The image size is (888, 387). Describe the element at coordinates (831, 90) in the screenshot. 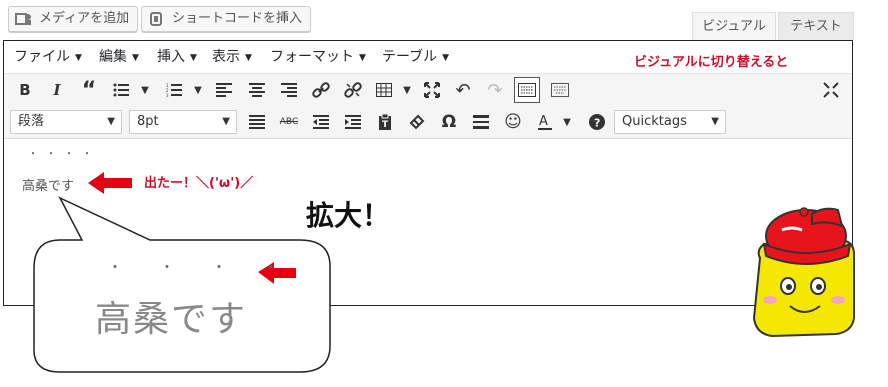

I see `expand-icon` at that location.